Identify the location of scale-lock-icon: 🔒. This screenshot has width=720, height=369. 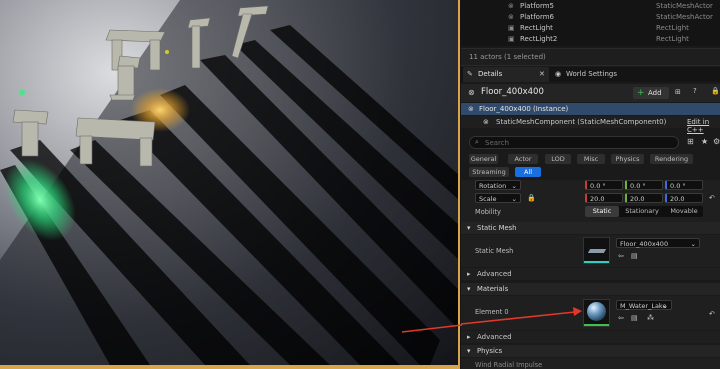
(531, 198).